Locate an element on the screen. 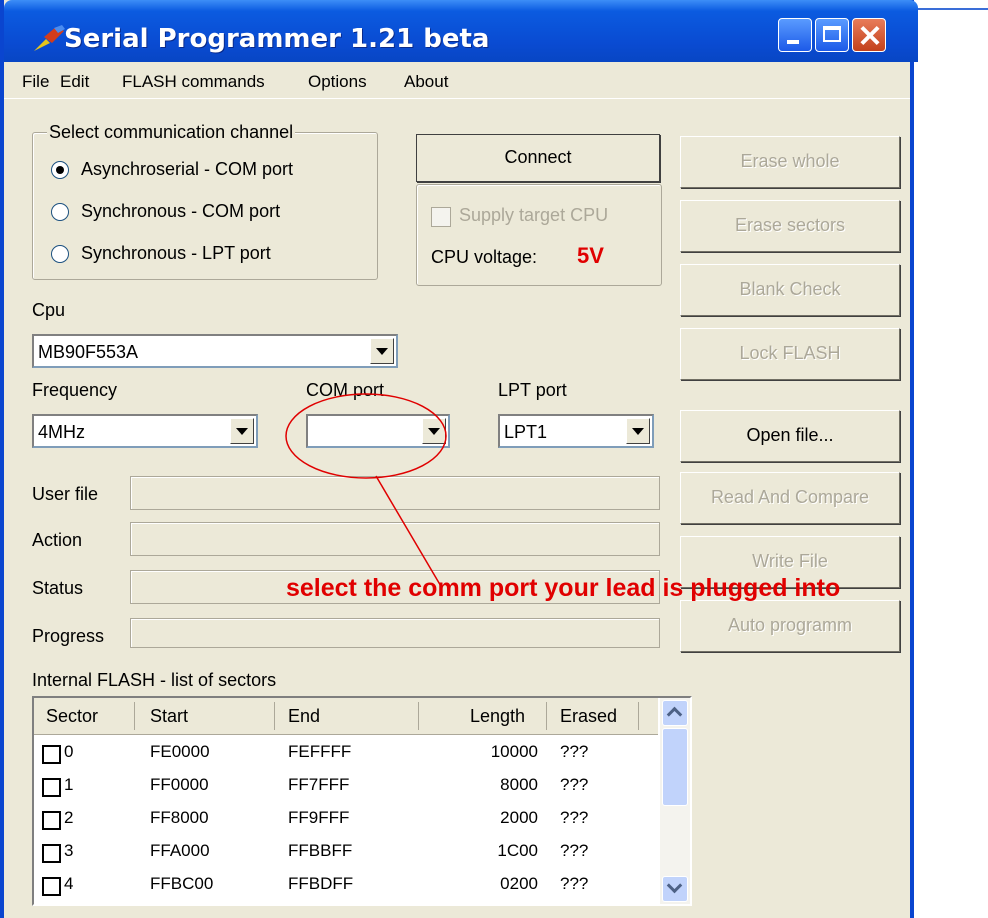  radio-sync-lpt is located at coordinates (60, 254).